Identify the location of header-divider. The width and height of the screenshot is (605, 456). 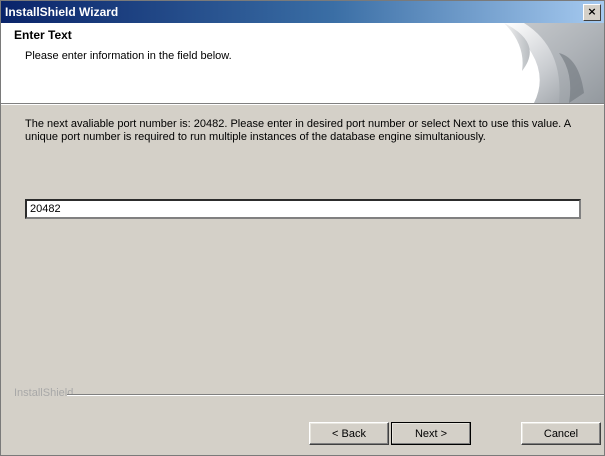
(302, 104).